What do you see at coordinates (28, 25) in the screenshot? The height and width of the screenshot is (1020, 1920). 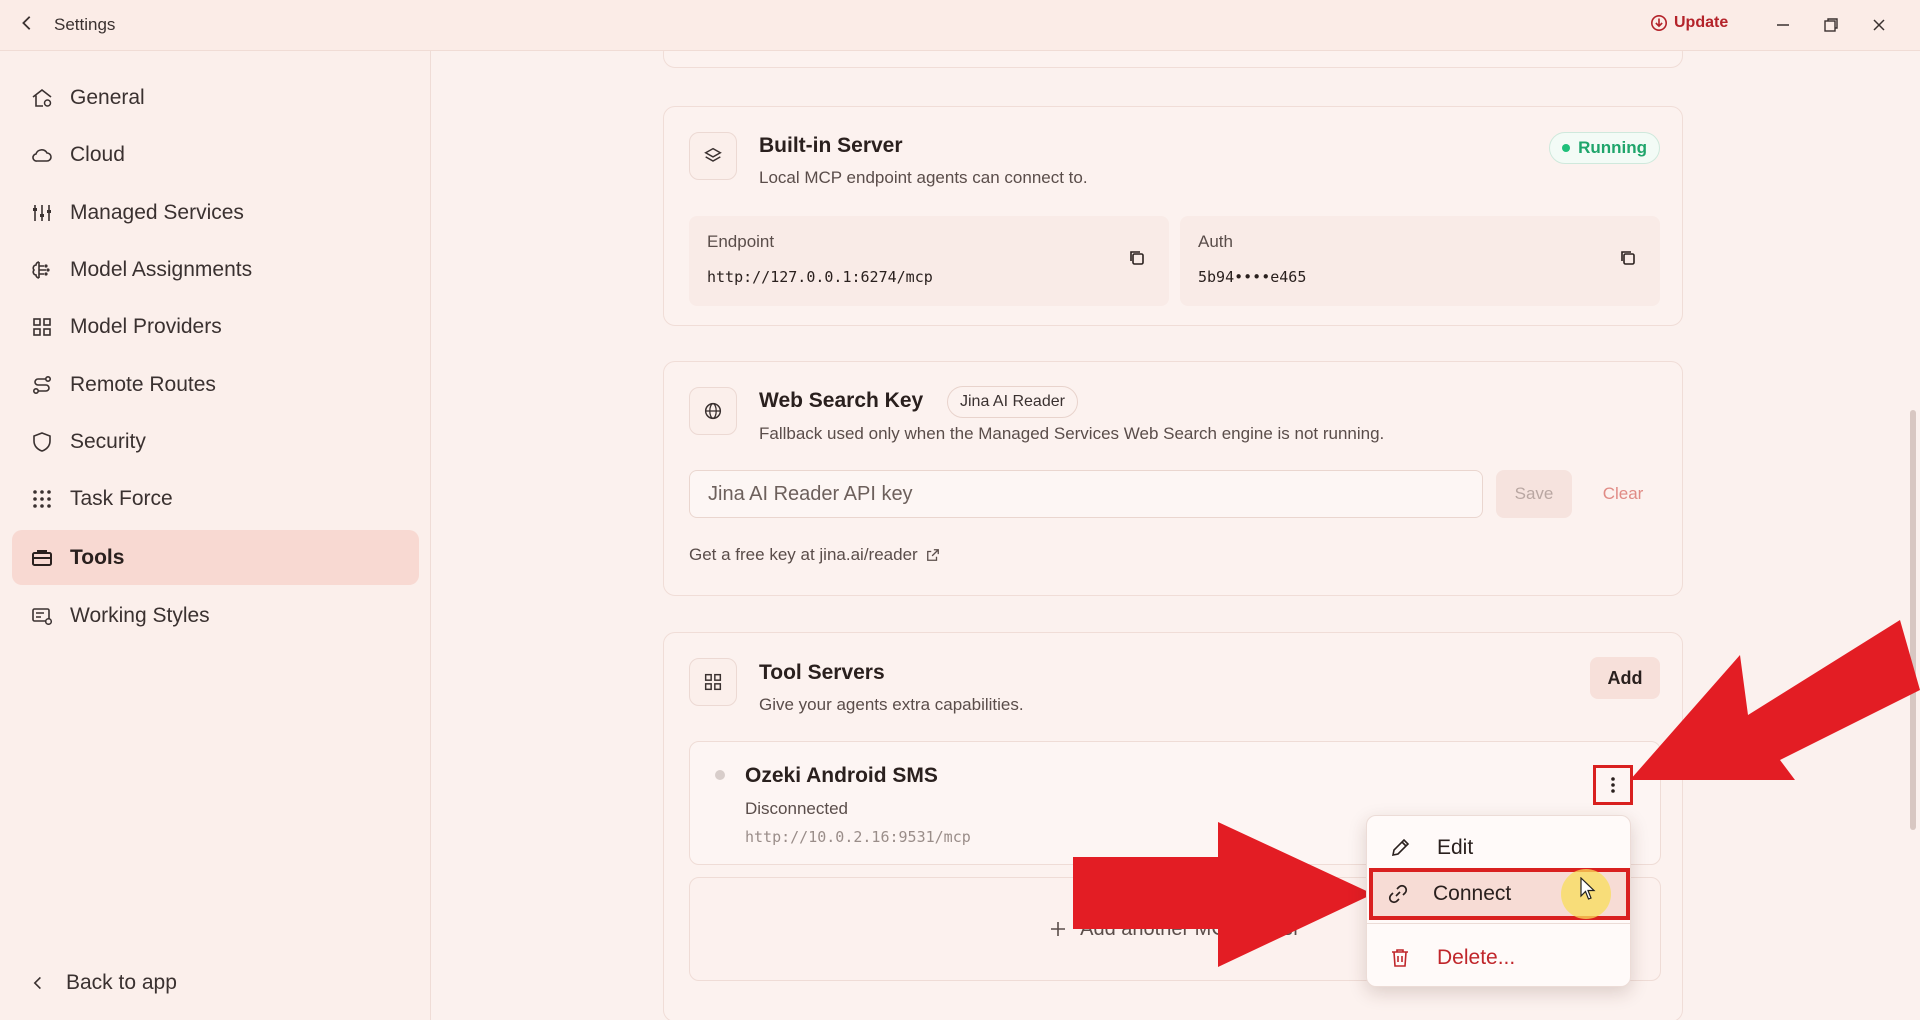 I see `back-chevron-icon` at bounding box center [28, 25].